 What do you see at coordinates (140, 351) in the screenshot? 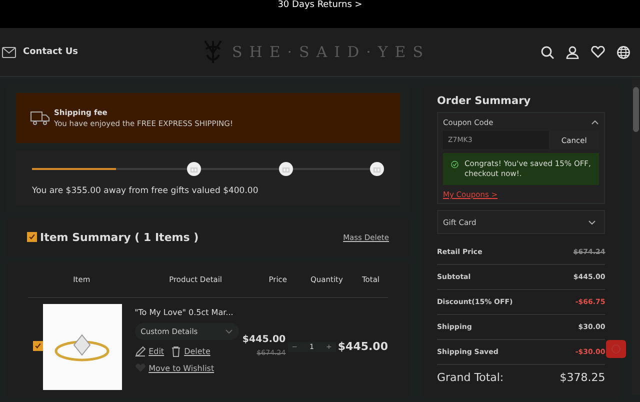
I see `pencil-icon` at bounding box center [140, 351].